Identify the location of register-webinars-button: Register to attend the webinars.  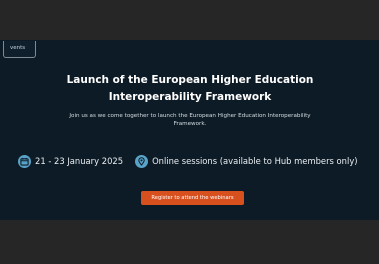
(192, 198).